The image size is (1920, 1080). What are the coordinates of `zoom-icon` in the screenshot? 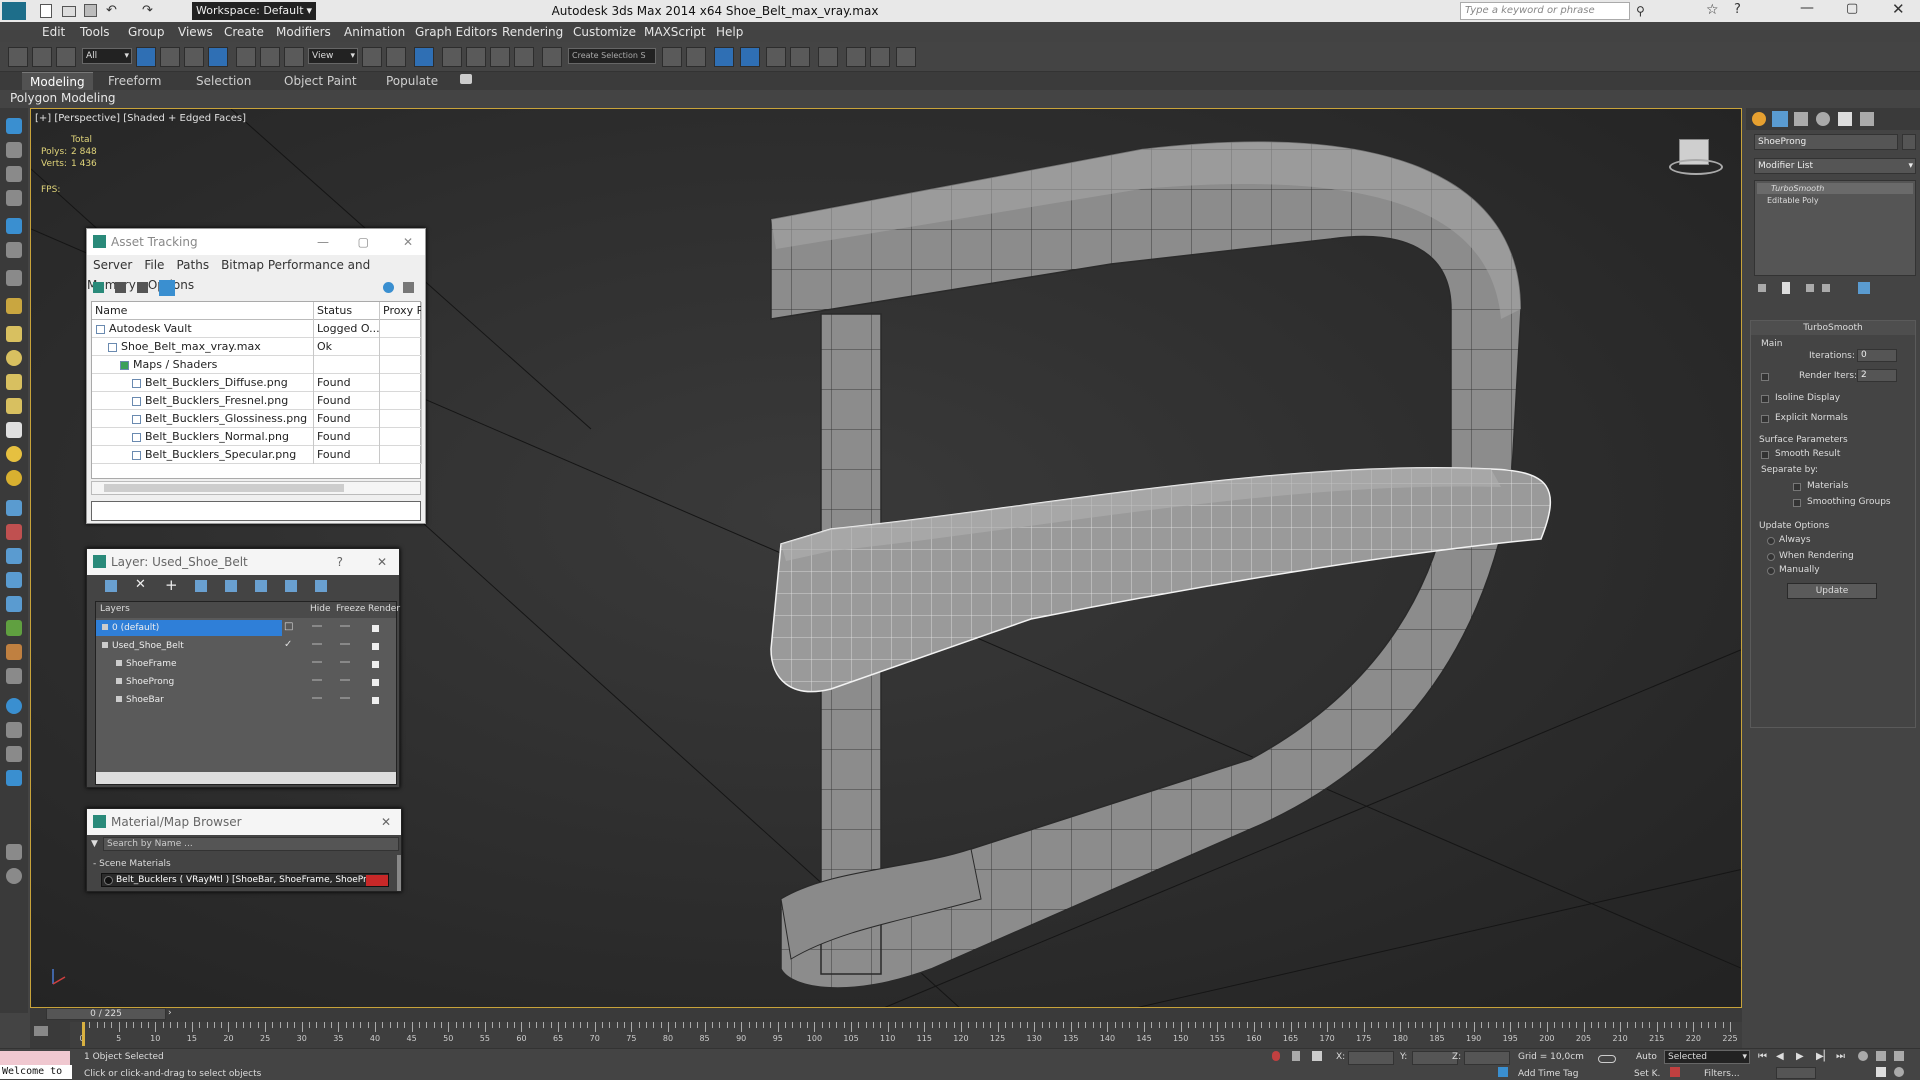 It's located at (1863, 1056).